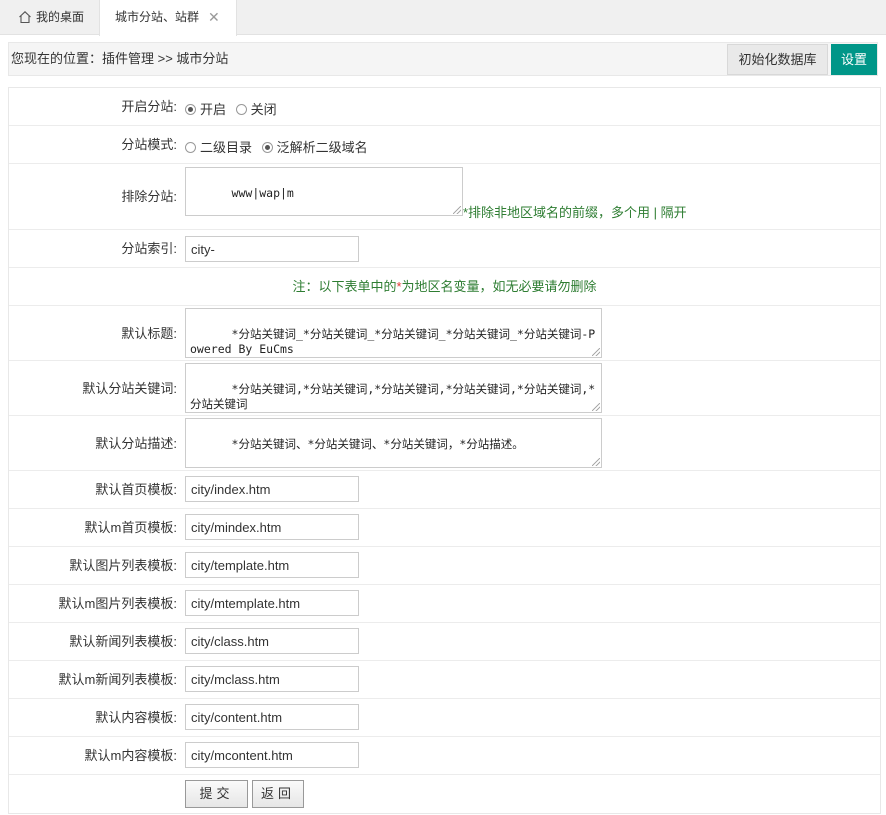 The width and height of the screenshot is (886, 815). Describe the element at coordinates (130, 527) in the screenshot. I see `template-label: 默认m首页模板:` at that location.